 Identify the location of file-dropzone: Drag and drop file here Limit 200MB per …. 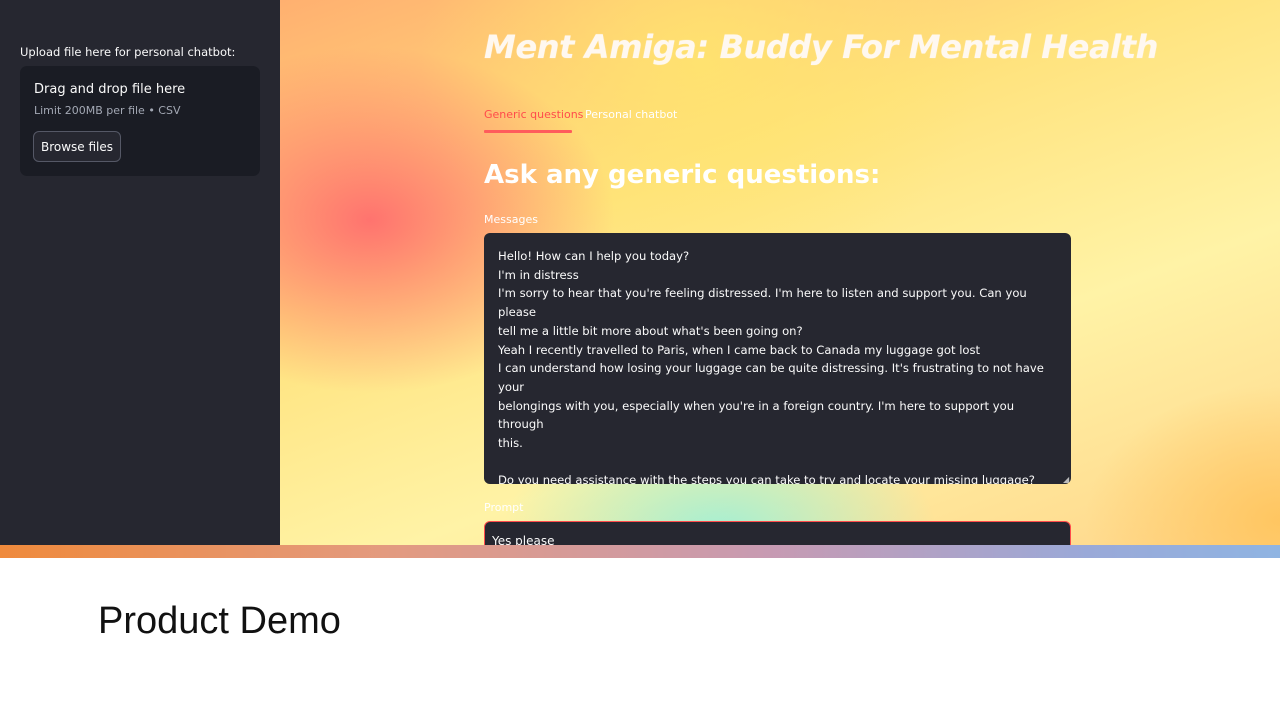
(140, 121).